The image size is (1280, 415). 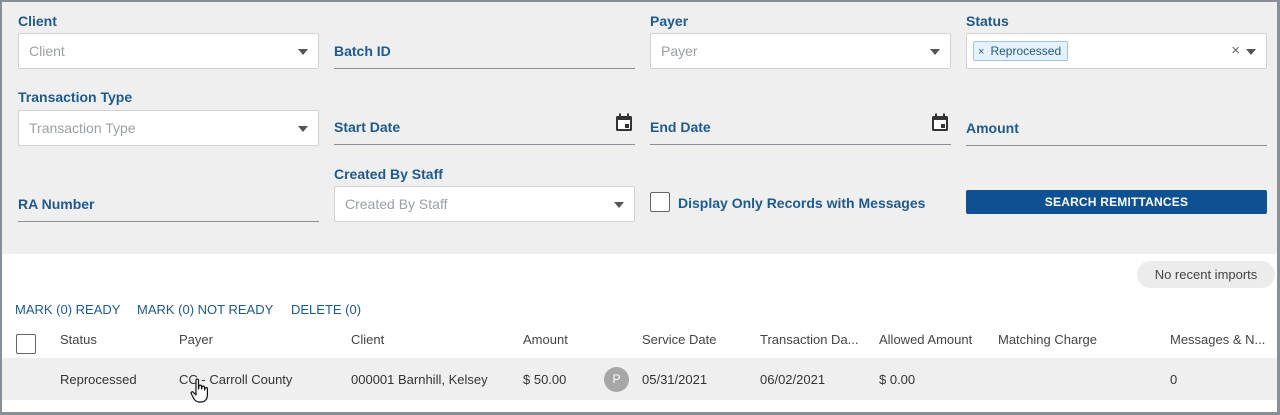 I want to click on end-date-label: End Date, so click(x=680, y=127).